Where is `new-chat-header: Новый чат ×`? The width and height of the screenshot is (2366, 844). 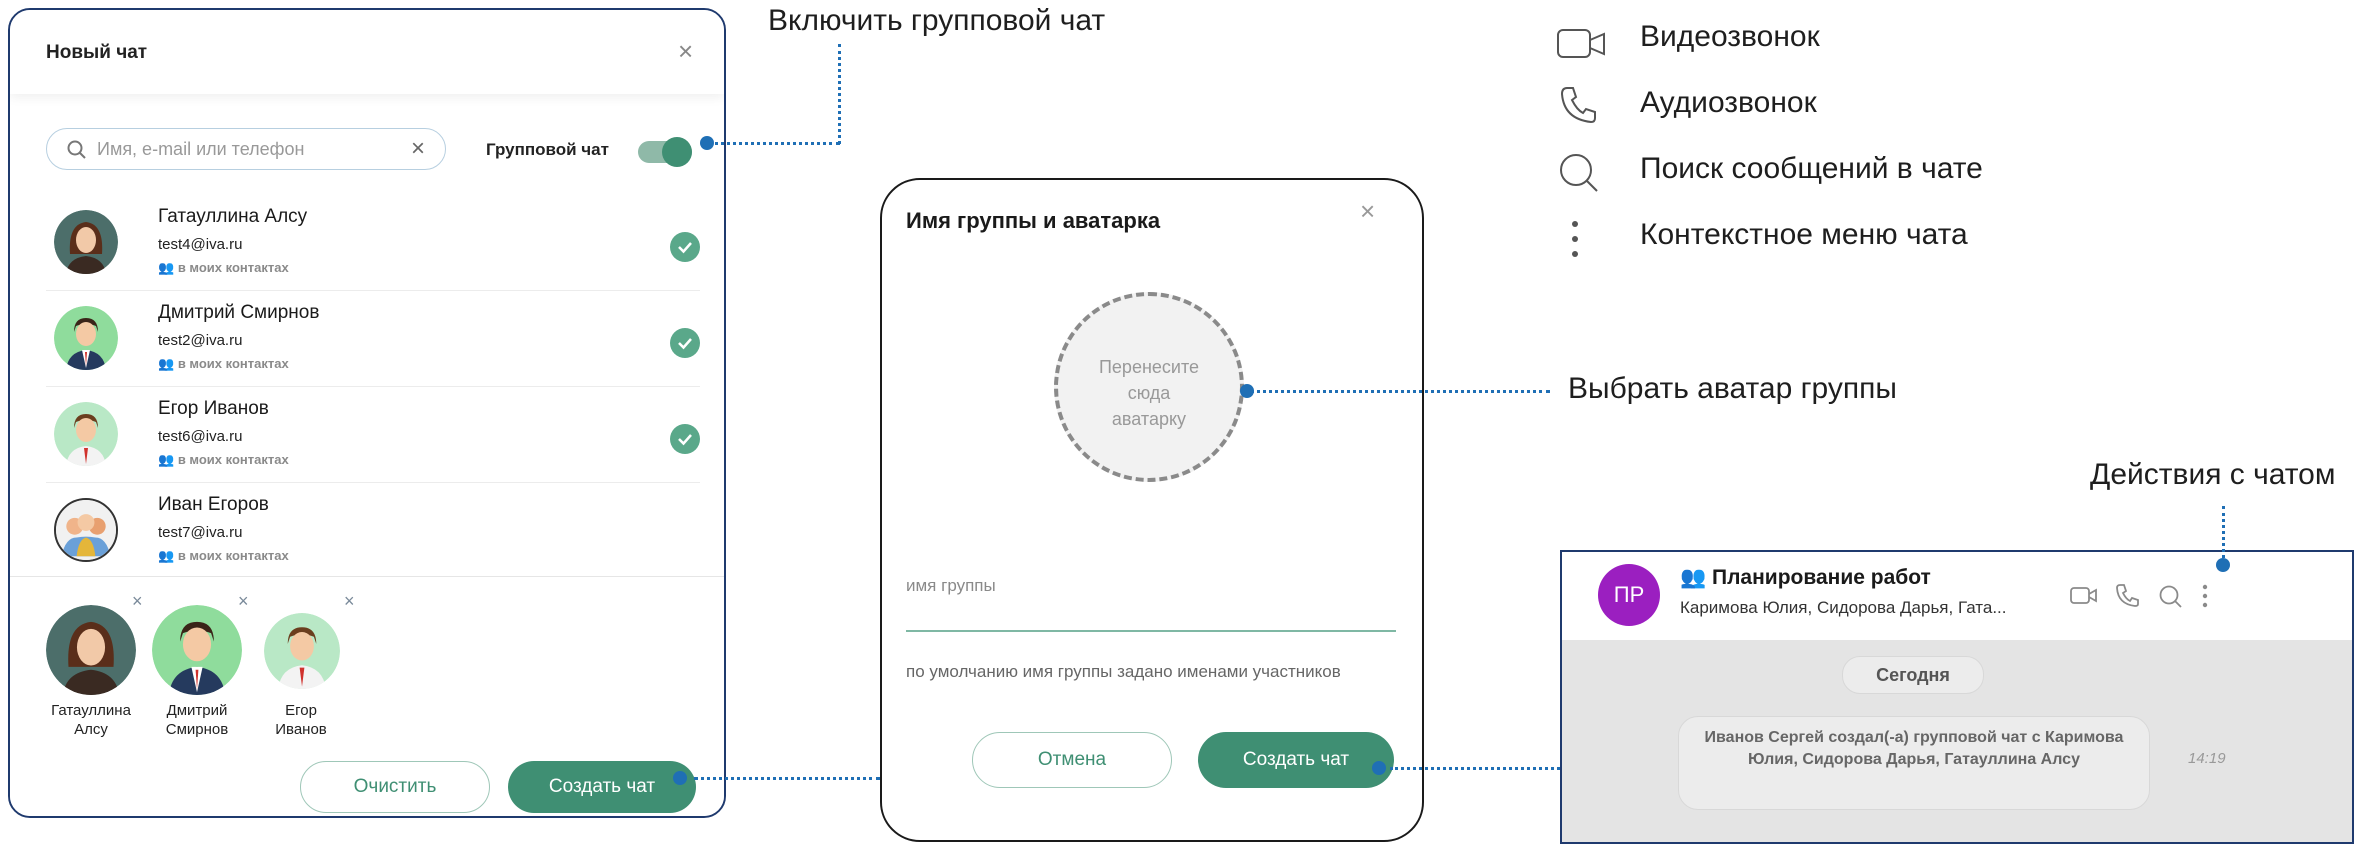 new-chat-header: Новый чат × is located at coordinates (367, 52).